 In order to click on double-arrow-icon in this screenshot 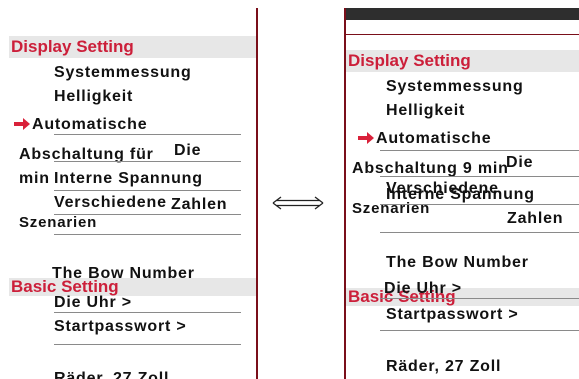, I will do `click(298, 203)`.